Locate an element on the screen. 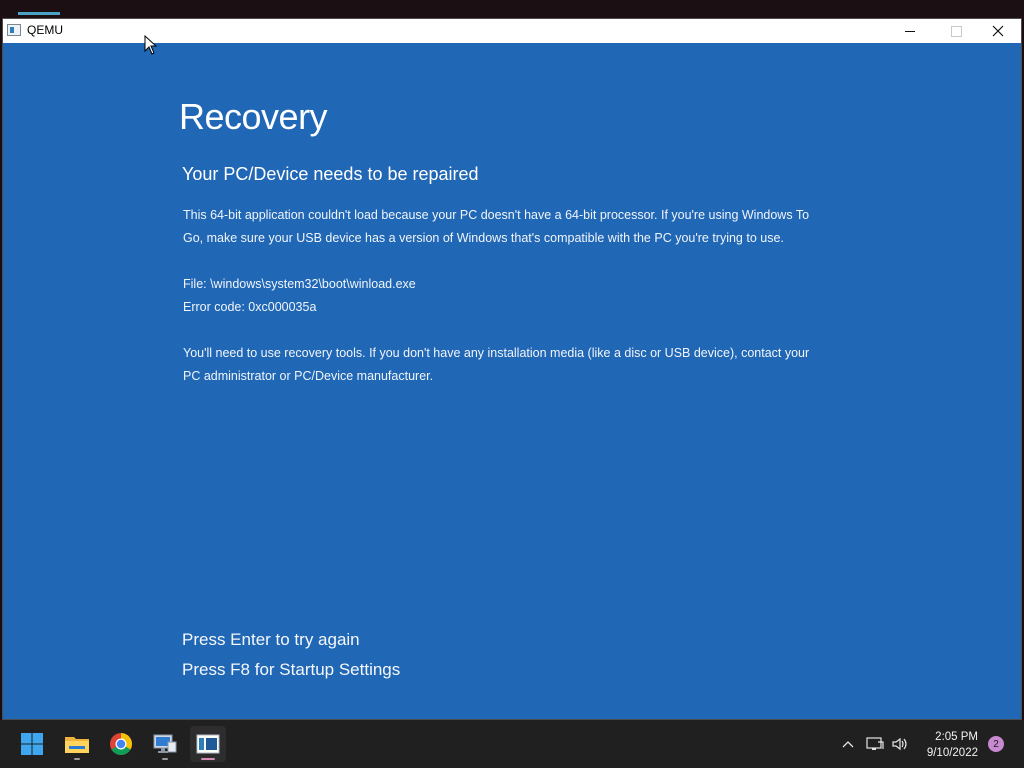 This screenshot has width=1024, height=768. maximize-button is located at coordinates (956, 31).